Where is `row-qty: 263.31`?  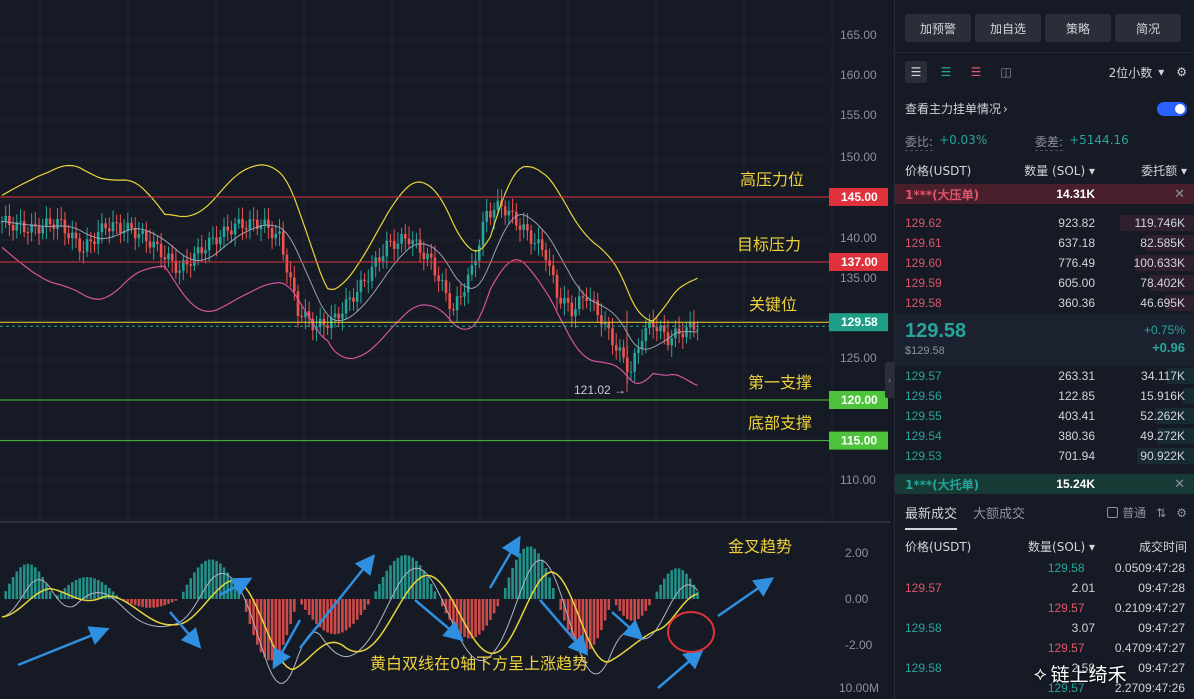 row-qty: 263.31 is located at coordinates (1076, 376).